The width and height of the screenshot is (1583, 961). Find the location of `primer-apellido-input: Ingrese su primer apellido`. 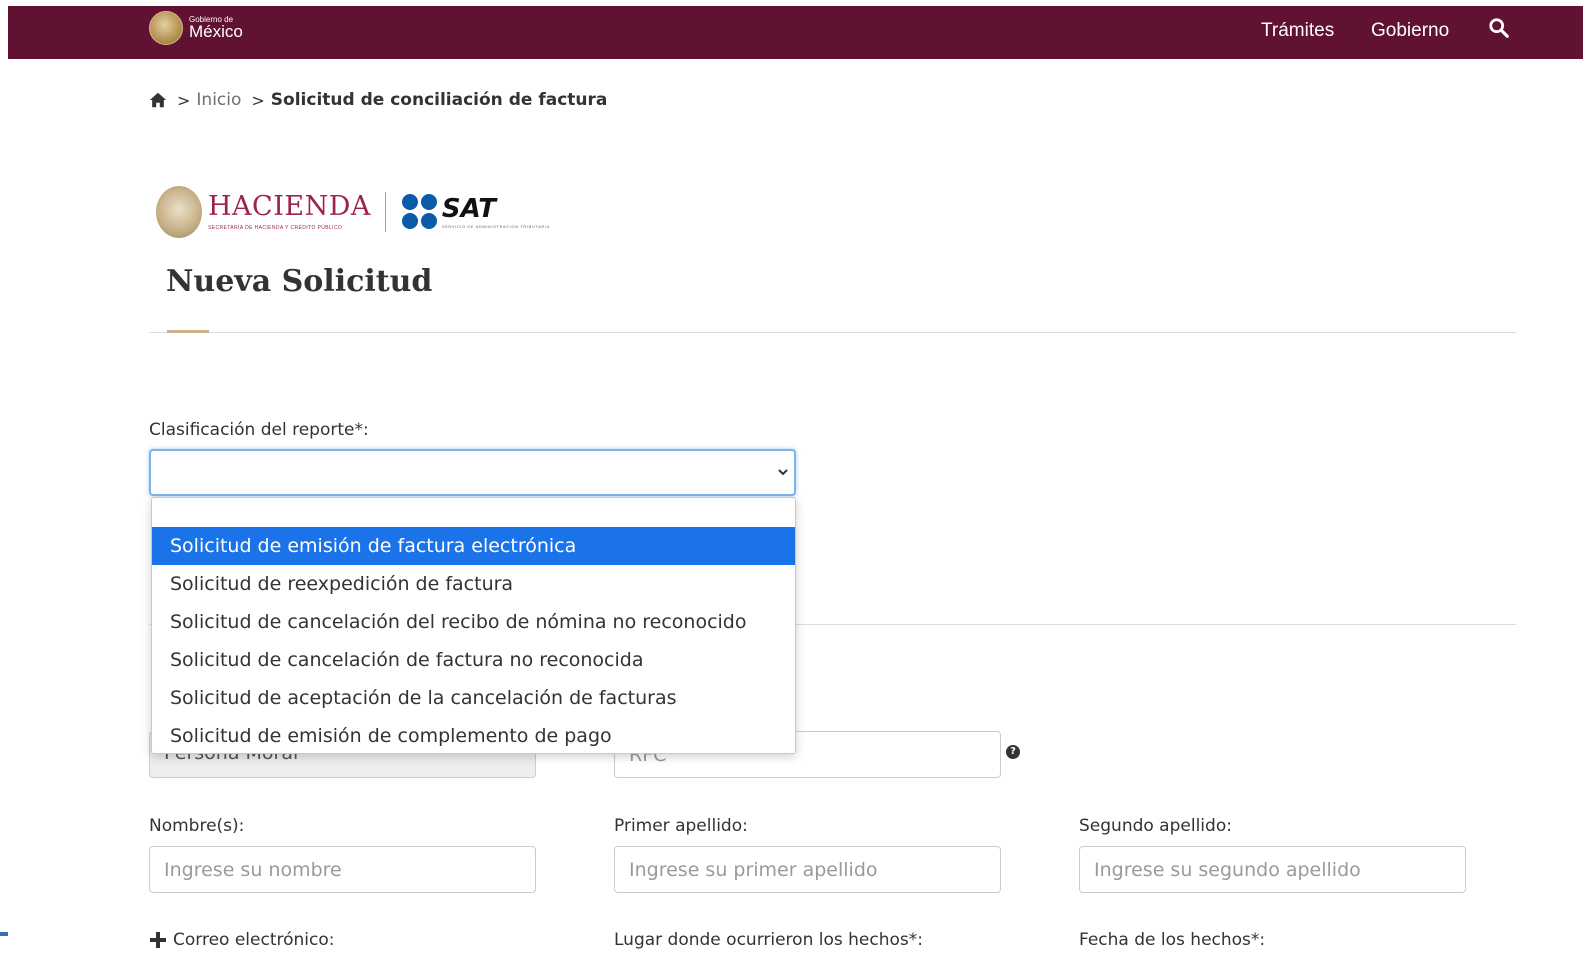

primer-apellido-input: Ingrese su primer apellido is located at coordinates (807, 869).